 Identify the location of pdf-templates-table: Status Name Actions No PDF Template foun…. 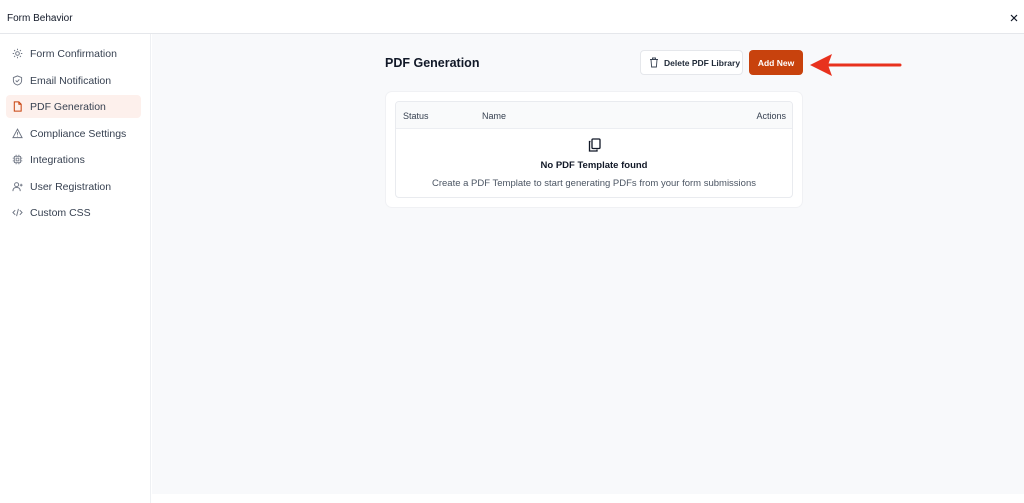
(594, 149).